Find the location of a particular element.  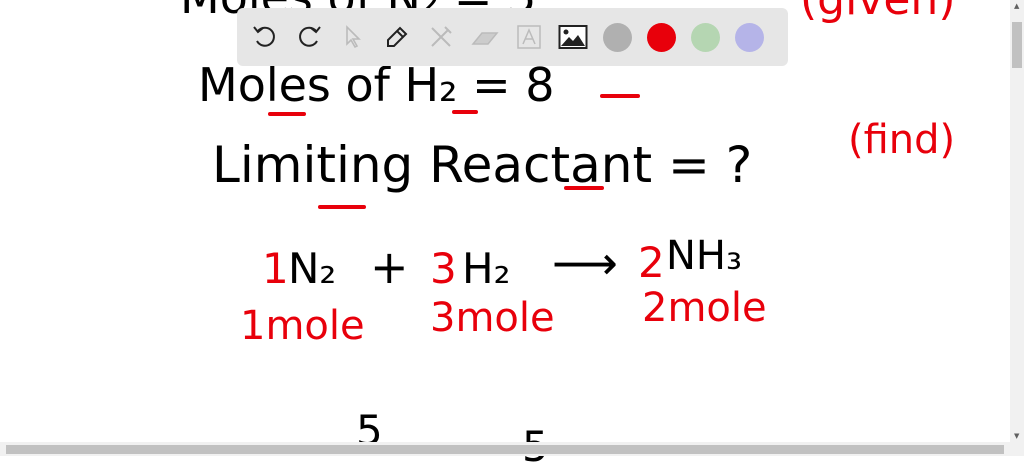

eraser-icon is located at coordinates (485, 38).